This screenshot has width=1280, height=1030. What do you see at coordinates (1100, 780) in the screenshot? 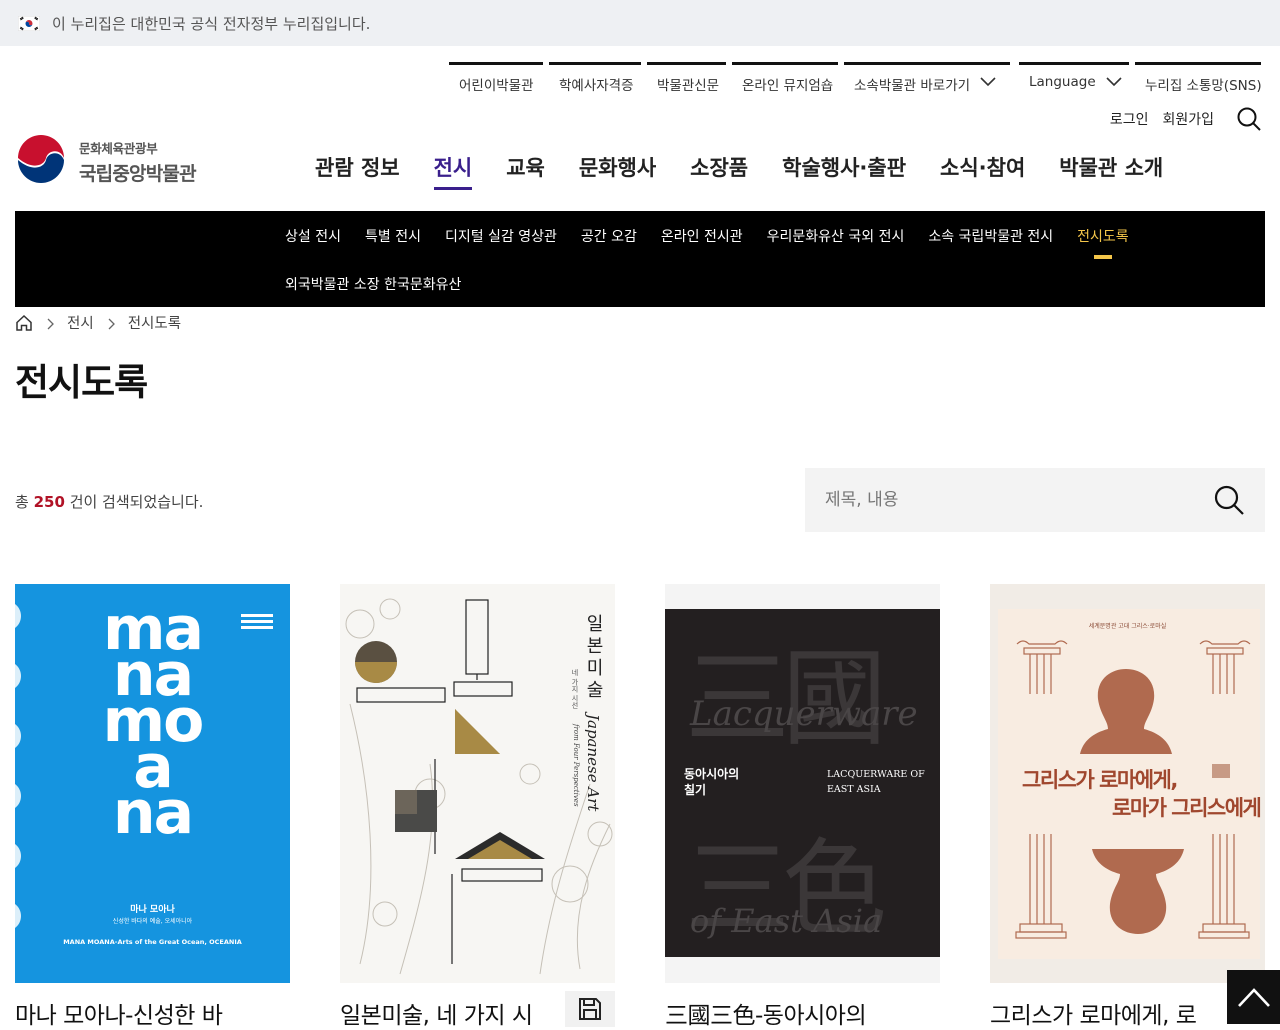
I see `cover-headline-1: 그리스가 로마에게,` at bounding box center [1100, 780].